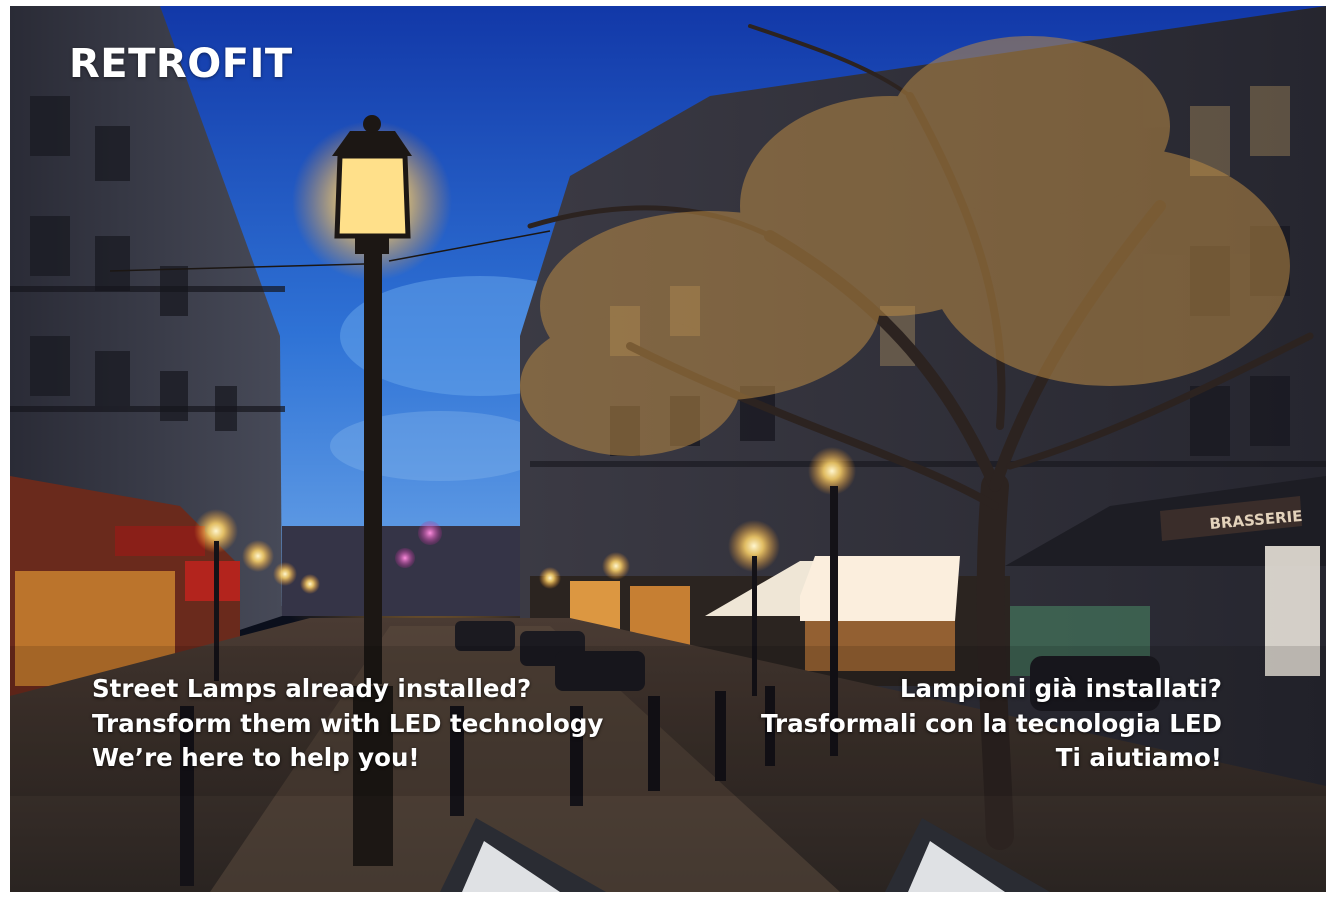 The width and height of the screenshot is (1326, 897). What do you see at coordinates (1138, 757) in the screenshot?
I see `caption-it-line-3: Ti aiutiamo!` at bounding box center [1138, 757].